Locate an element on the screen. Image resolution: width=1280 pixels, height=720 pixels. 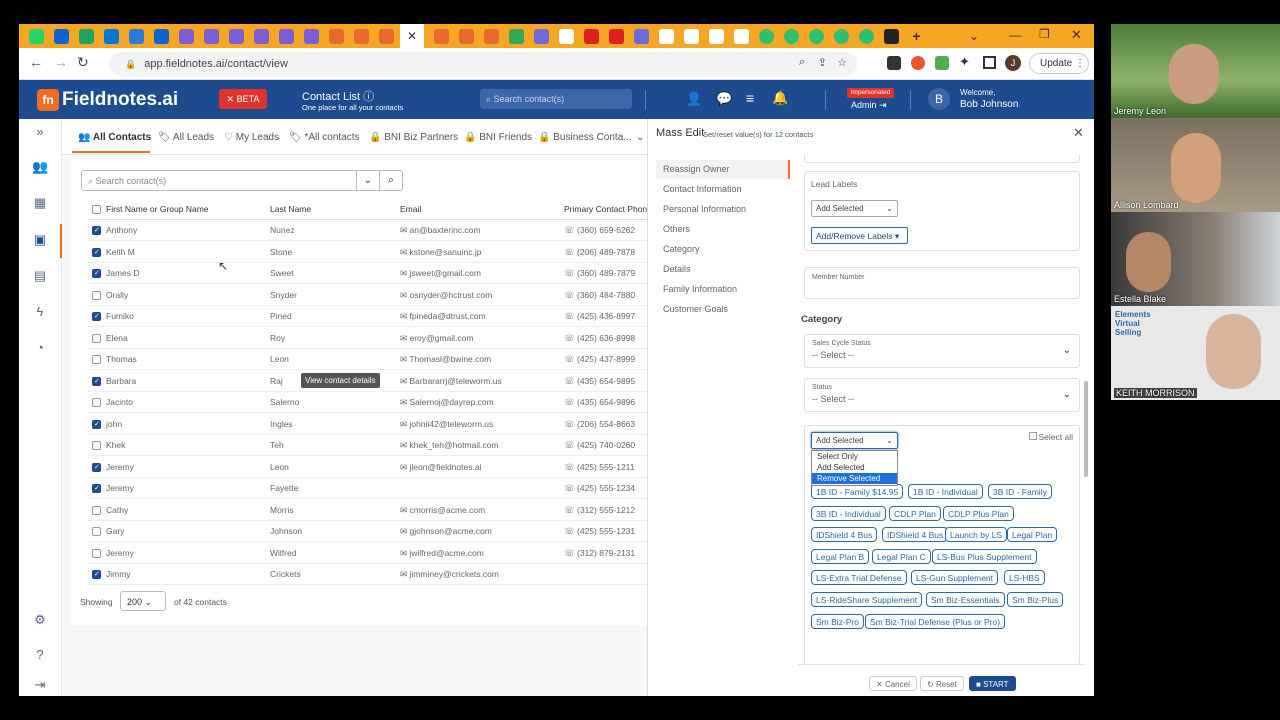
tab-strip: ✕ + is located at coordinates (471, 36).